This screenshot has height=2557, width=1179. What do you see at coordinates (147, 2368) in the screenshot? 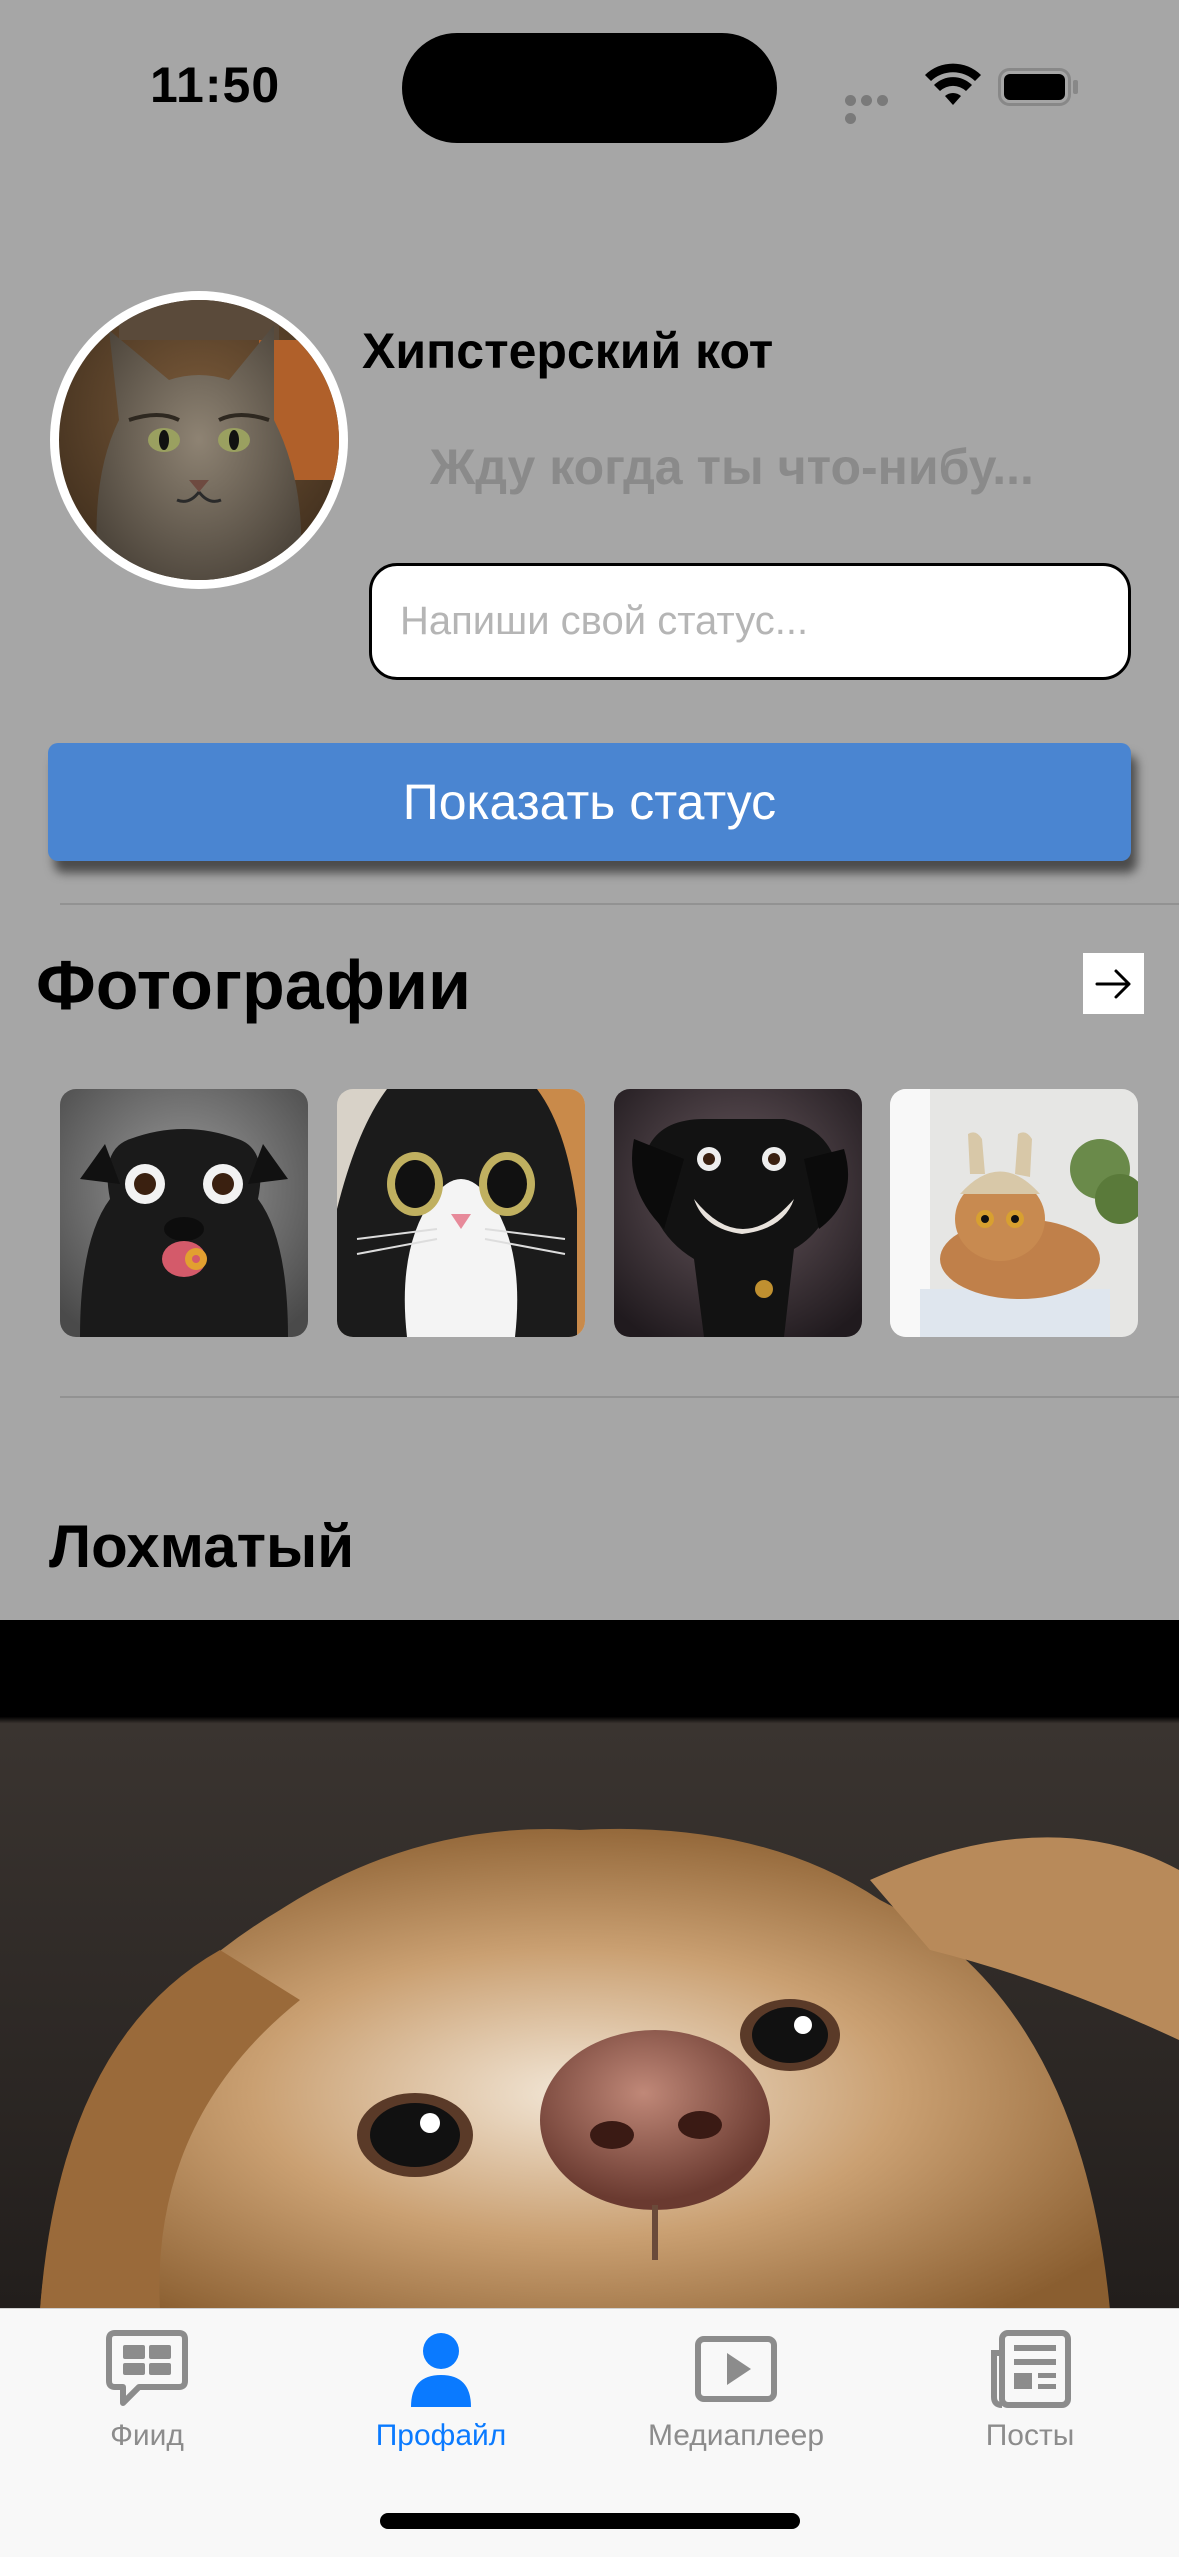
I see `feed-bubble-icon` at bounding box center [147, 2368].